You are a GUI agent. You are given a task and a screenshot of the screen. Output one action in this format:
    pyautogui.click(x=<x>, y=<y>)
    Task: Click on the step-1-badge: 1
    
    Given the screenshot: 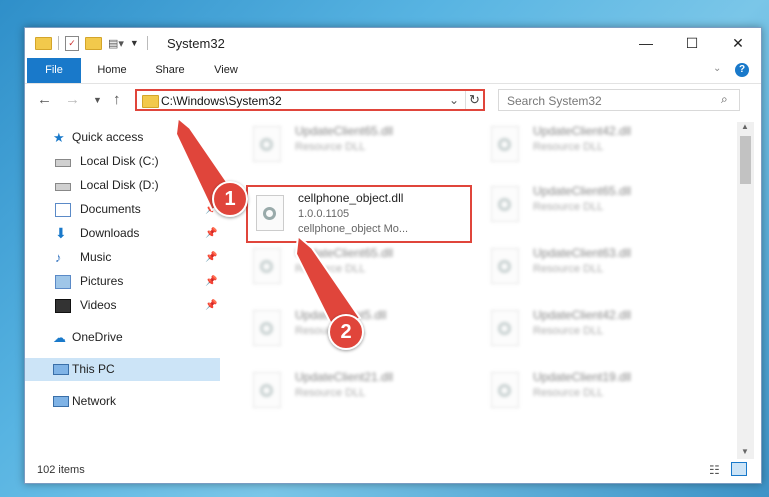 What is the action you would take?
    pyautogui.click(x=230, y=199)
    